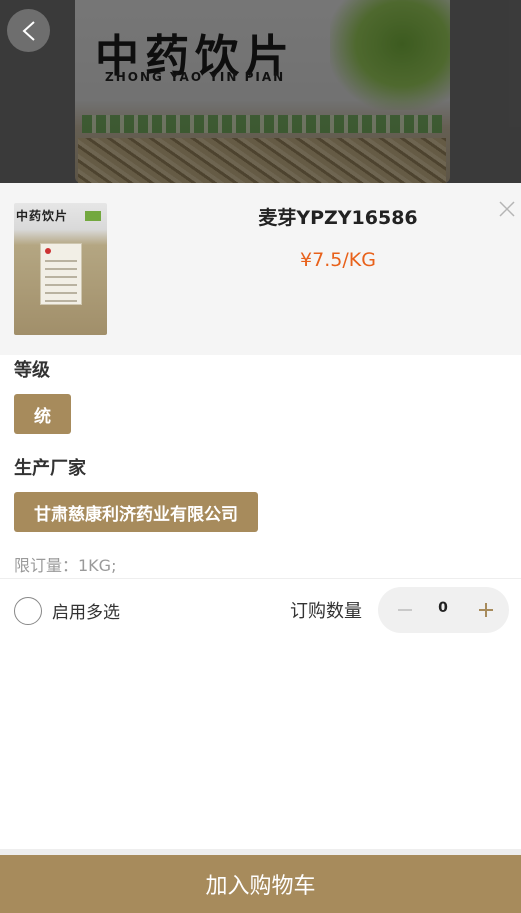  I want to click on increment-button, so click(486, 610).